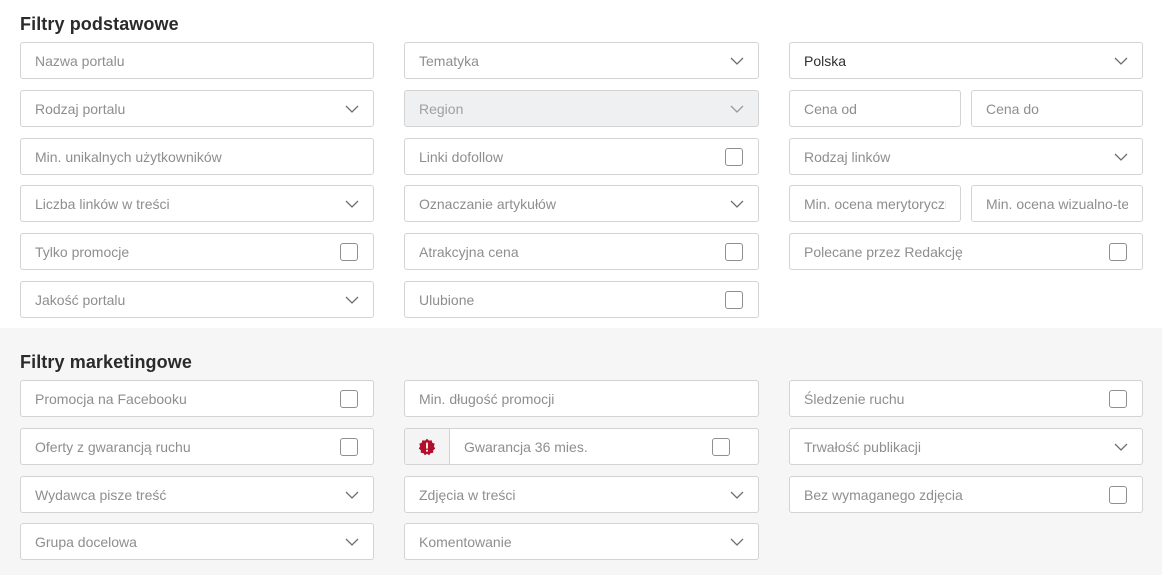  What do you see at coordinates (197, 494) in the screenshot?
I see `publisher-writes-select: Wydawca pisze treść` at bounding box center [197, 494].